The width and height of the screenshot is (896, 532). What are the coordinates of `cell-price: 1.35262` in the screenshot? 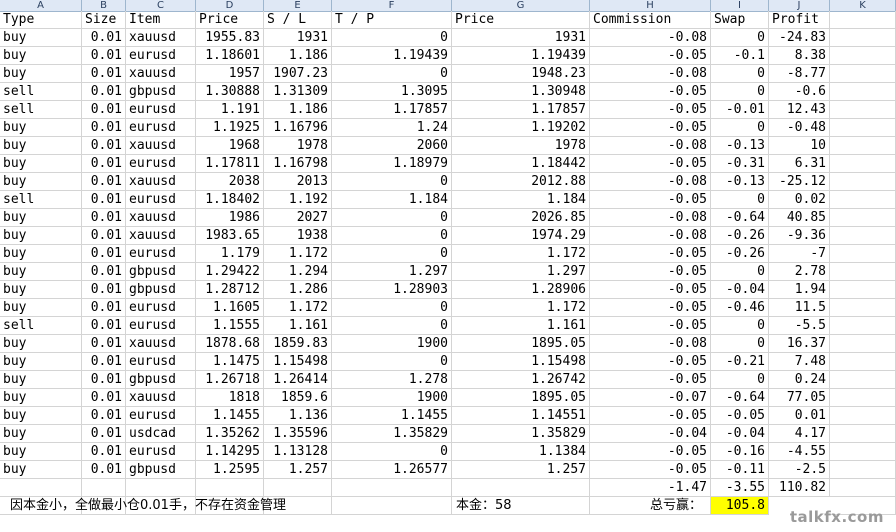 It's located at (230, 434).